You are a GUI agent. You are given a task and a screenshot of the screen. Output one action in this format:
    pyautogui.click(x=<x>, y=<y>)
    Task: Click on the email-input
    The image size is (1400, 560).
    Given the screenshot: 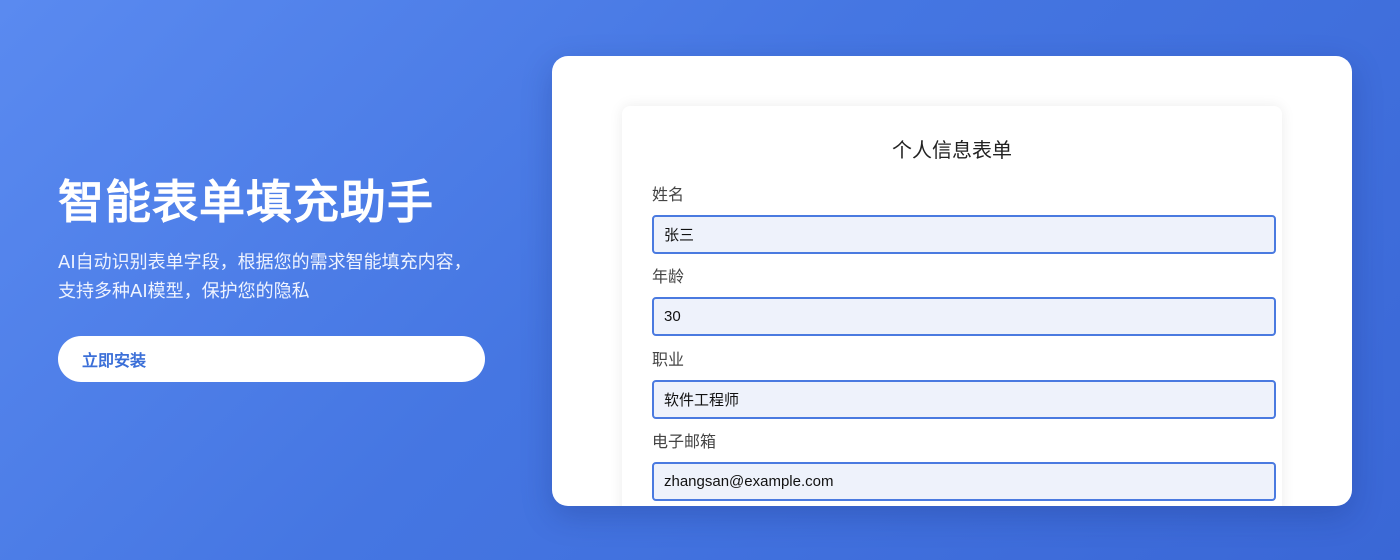 What is the action you would take?
    pyautogui.click(x=964, y=481)
    